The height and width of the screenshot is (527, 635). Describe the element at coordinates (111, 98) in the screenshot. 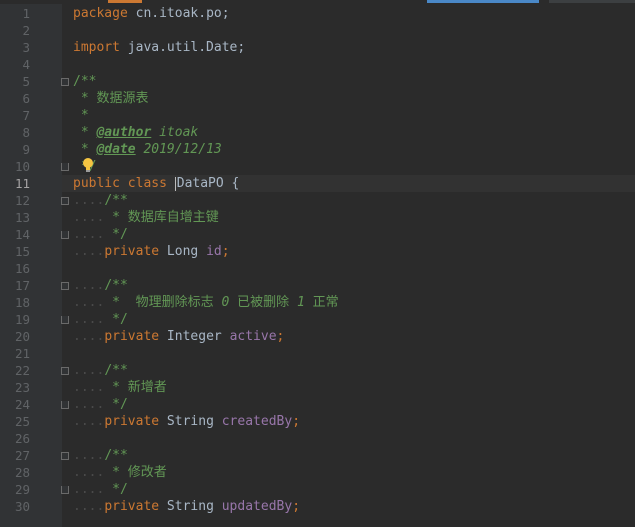

I see `code-token: * 数据源表` at that location.